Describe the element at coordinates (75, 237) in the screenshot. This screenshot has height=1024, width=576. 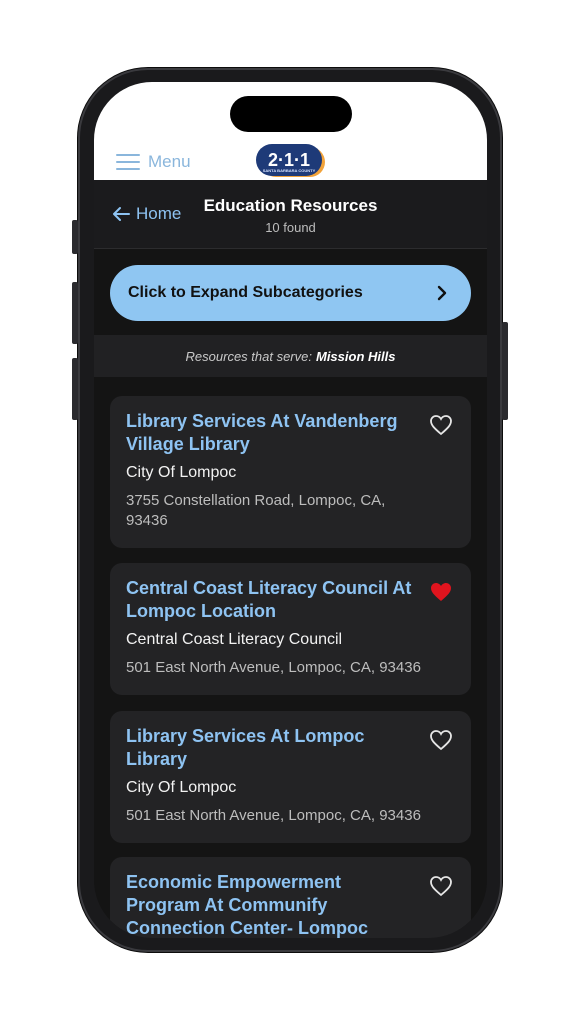
I see `phone-side-button` at that location.